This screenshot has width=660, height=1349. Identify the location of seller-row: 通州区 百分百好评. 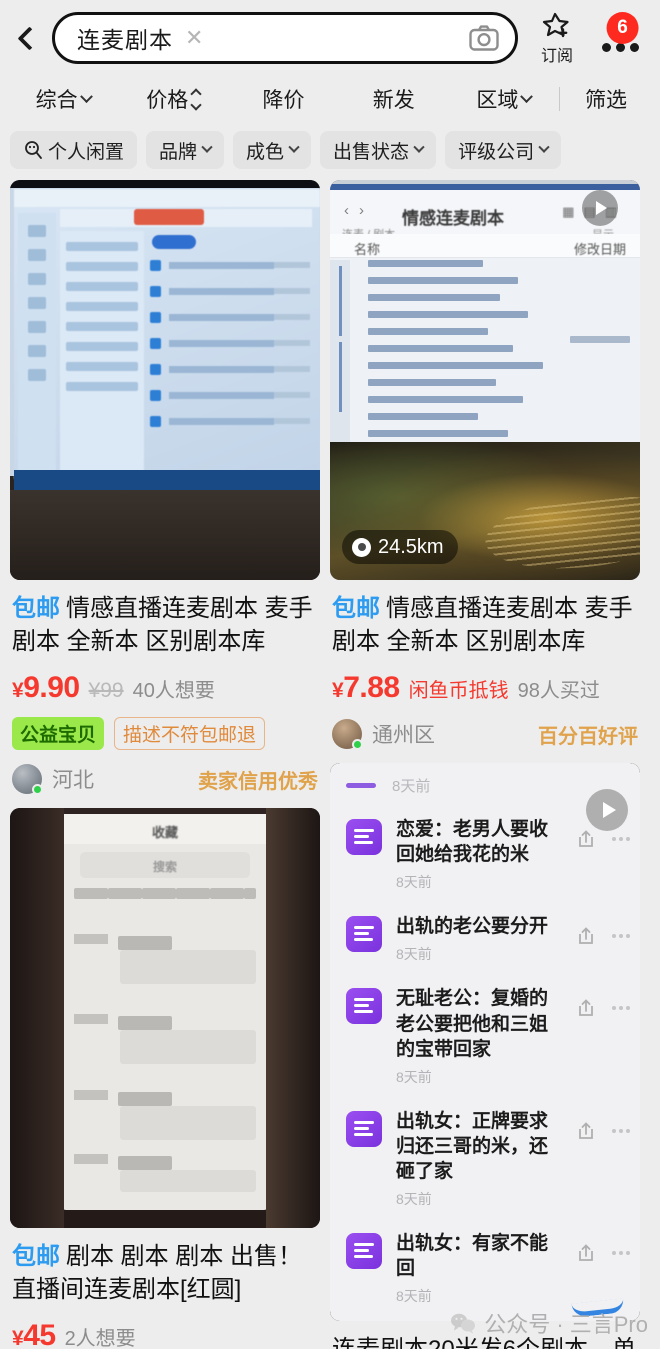
(485, 735).